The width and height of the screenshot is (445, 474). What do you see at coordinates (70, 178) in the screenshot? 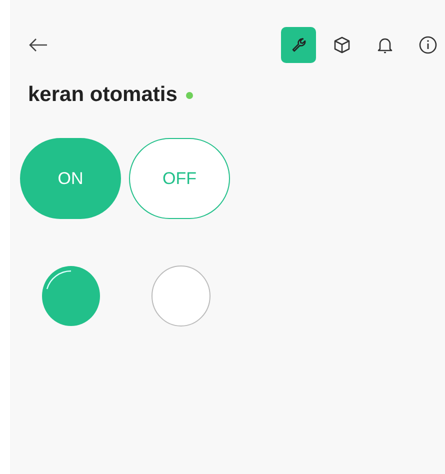
I see `switch-button: ON` at bounding box center [70, 178].